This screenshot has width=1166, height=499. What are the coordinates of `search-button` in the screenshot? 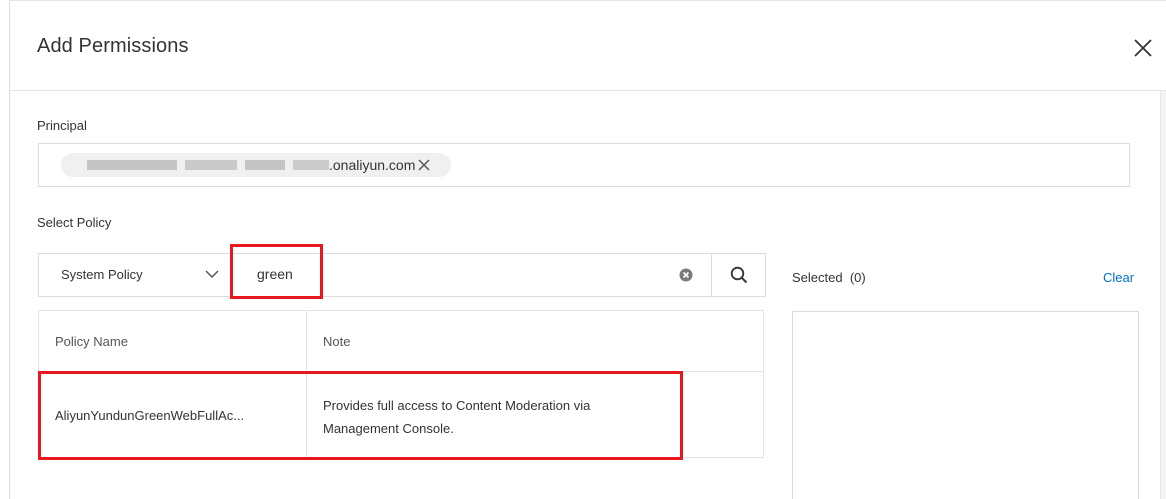 It's located at (738, 275).